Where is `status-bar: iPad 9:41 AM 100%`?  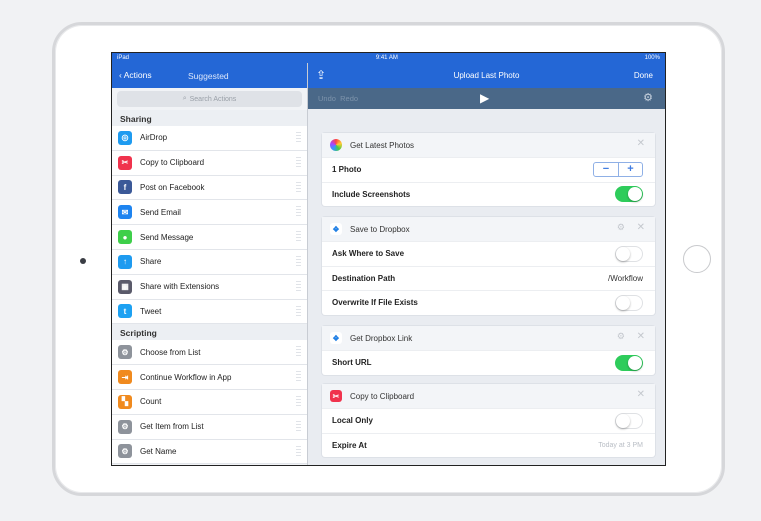 status-bar: iPad 9:41 AM 100% is located at coordinates (388, 58).